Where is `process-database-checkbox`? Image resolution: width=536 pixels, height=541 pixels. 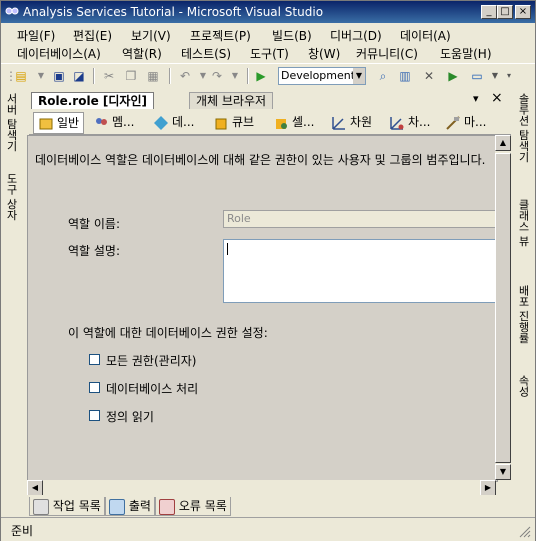 process-database-checkbox is located at coordinates (94, 387).